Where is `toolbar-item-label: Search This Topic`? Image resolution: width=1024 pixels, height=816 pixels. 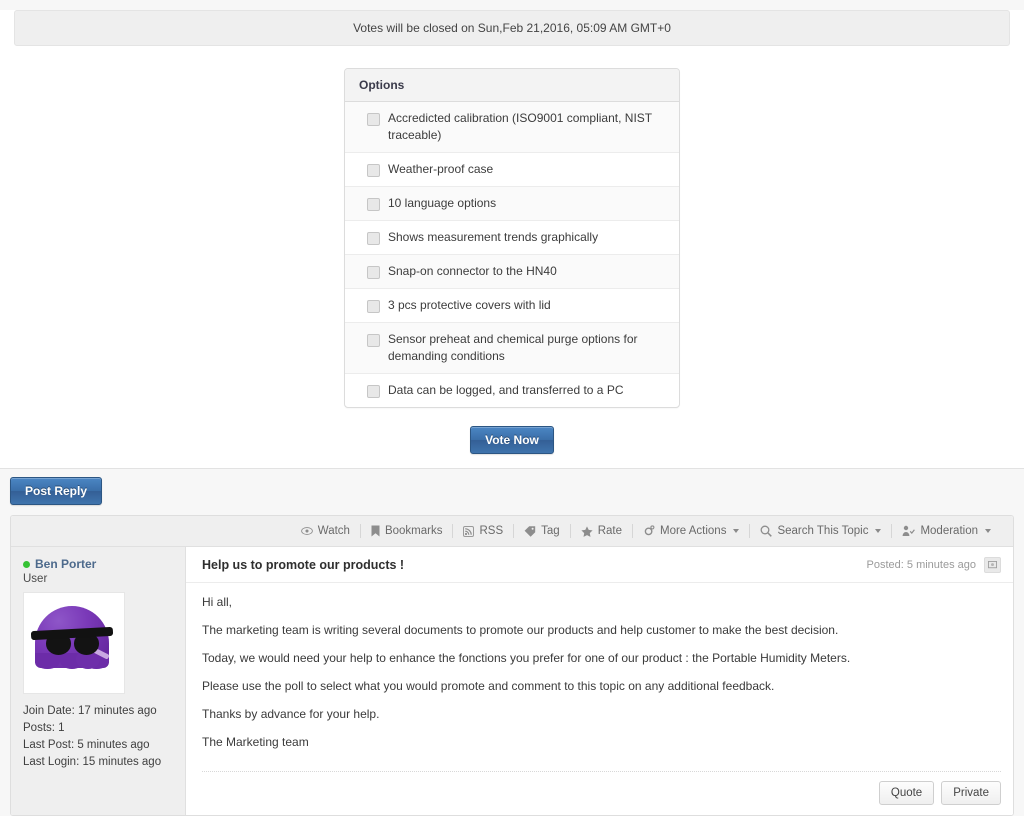 toolbar-item-label: Search This Topic is located at coordinates (823, 531).